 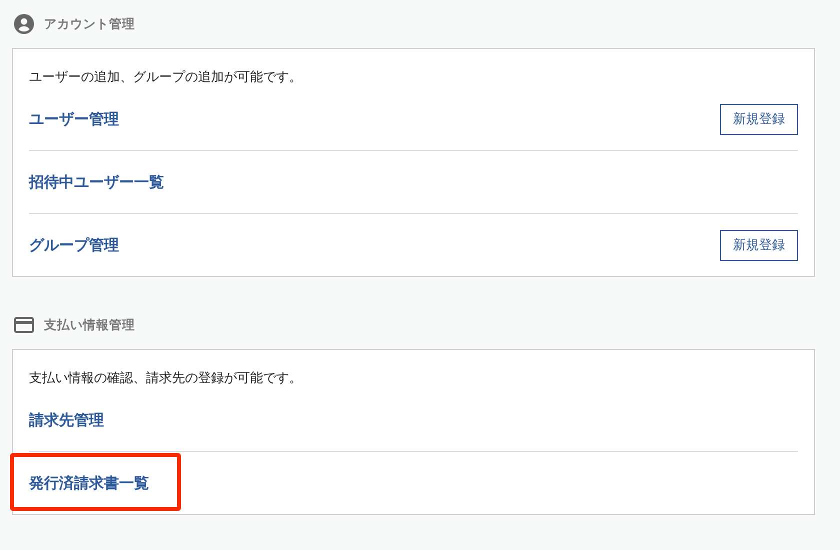 I want to click on account-icon, so click(x=24, y=24).